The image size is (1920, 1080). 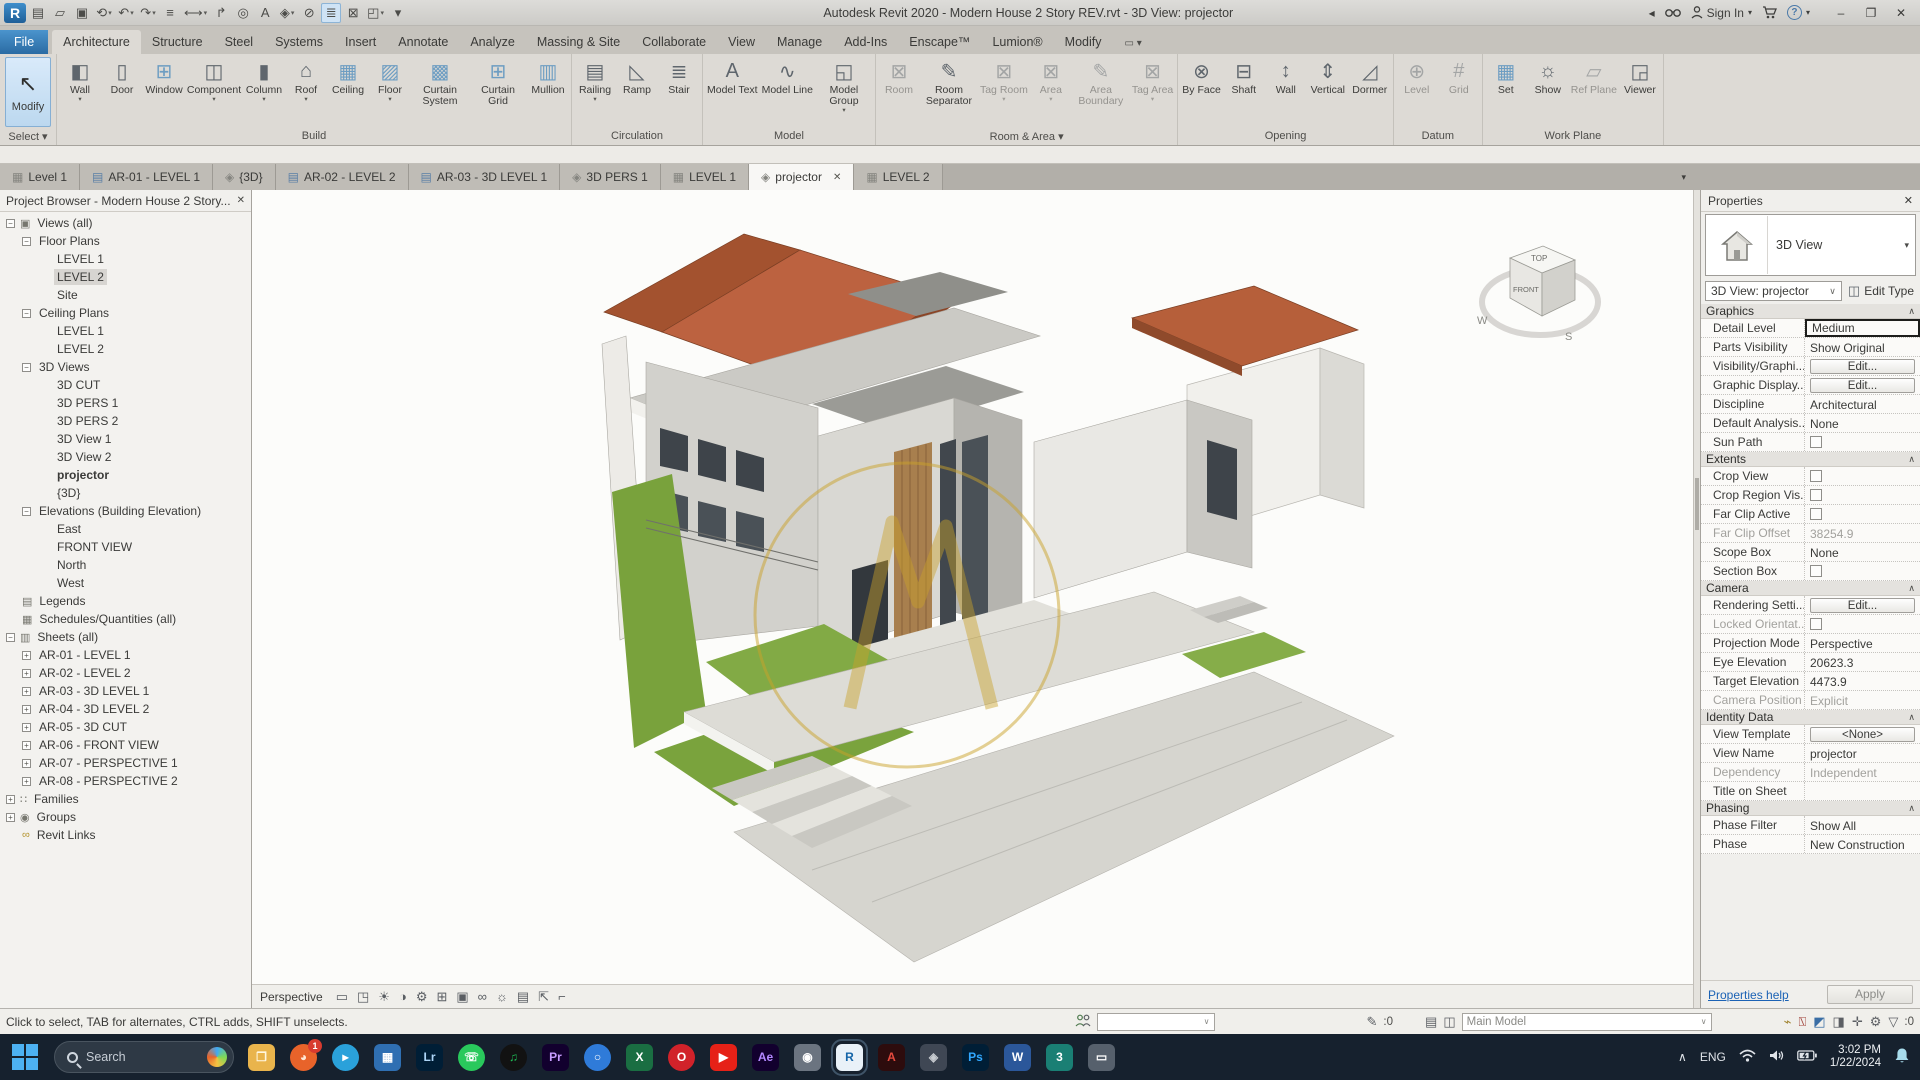 I want to click on floor-button: ▨ Floor ▾, so click(x=390, y=79).